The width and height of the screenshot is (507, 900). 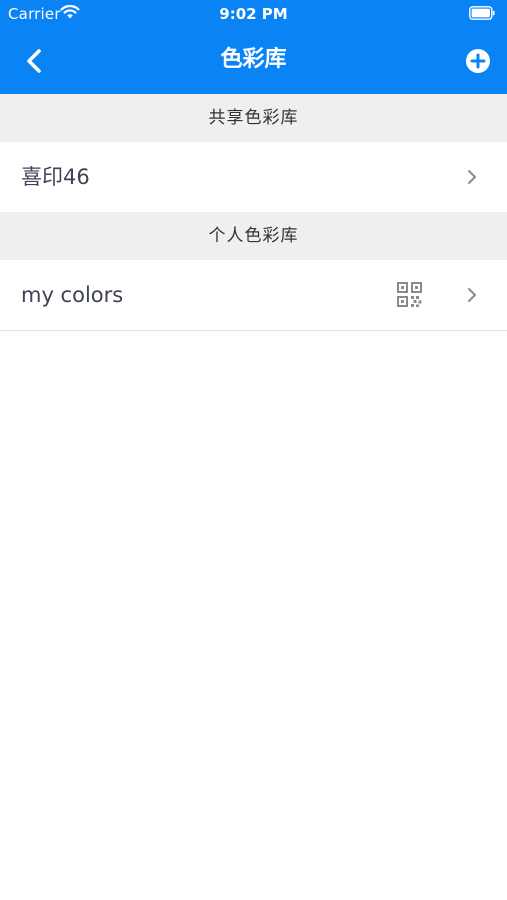 What do you see at coordinates (482, 13) in the screenshot?
I see `battery-icon` at bounding box center [482, 13].